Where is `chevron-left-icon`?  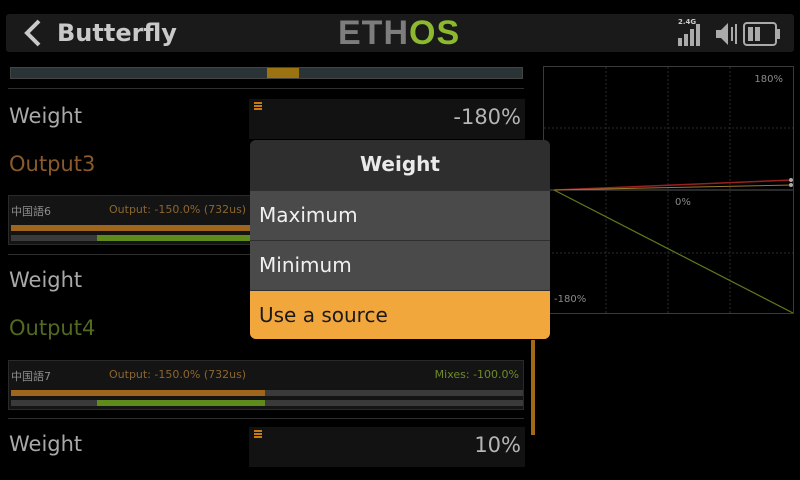
chevron-left-icon is located at coordinates (32, 33).